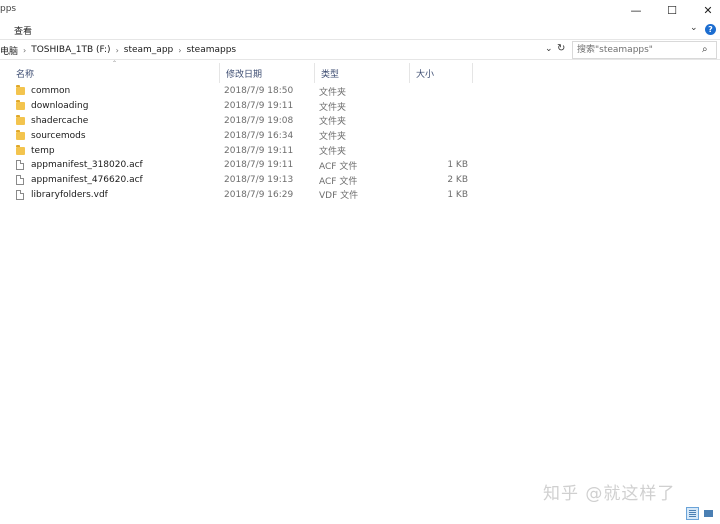 Image resolution: width=720 pixels, height=524 pixels. I want to click on file-name: appmanifest_318020.acf, so click(87, 165).